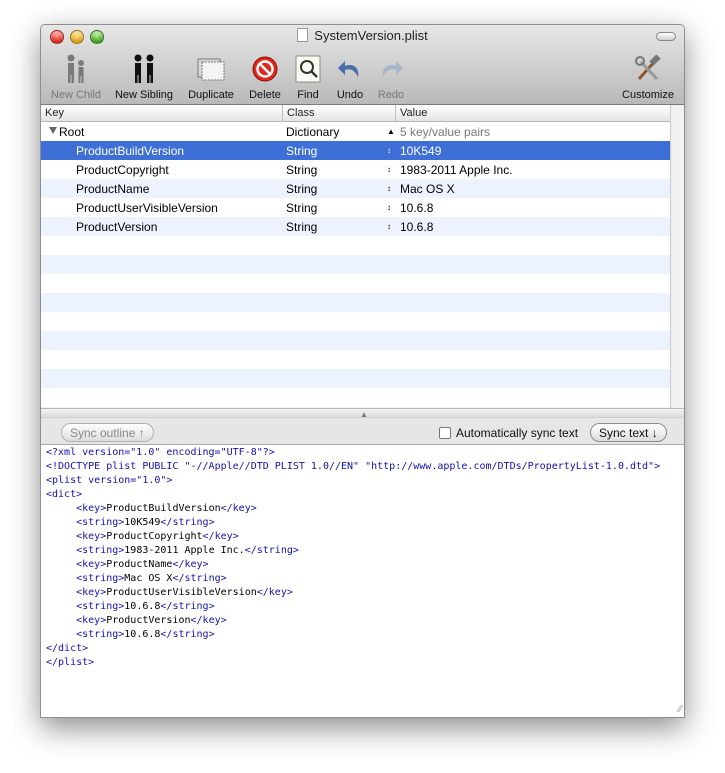 This screenshot has height=773, width=725. What do you see at coordinates (303, 35) in the screenshot?
I see `document-icon` at bounding box center [303, 35].